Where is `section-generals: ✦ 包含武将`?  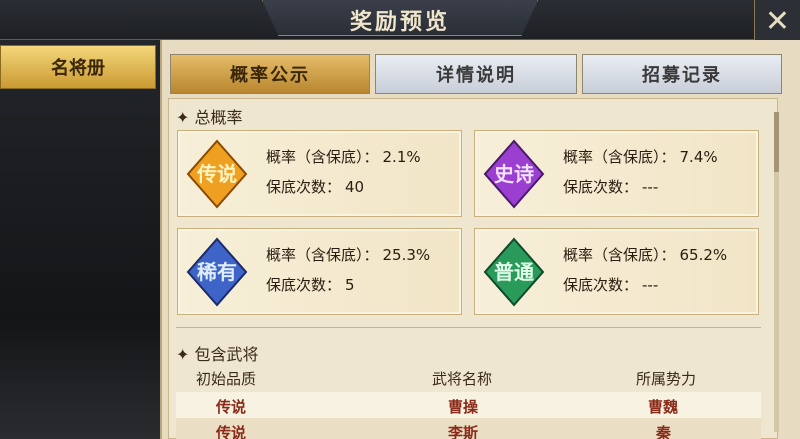 section-generals: ✦ 包含武将 is located at coordinates (217, 353).